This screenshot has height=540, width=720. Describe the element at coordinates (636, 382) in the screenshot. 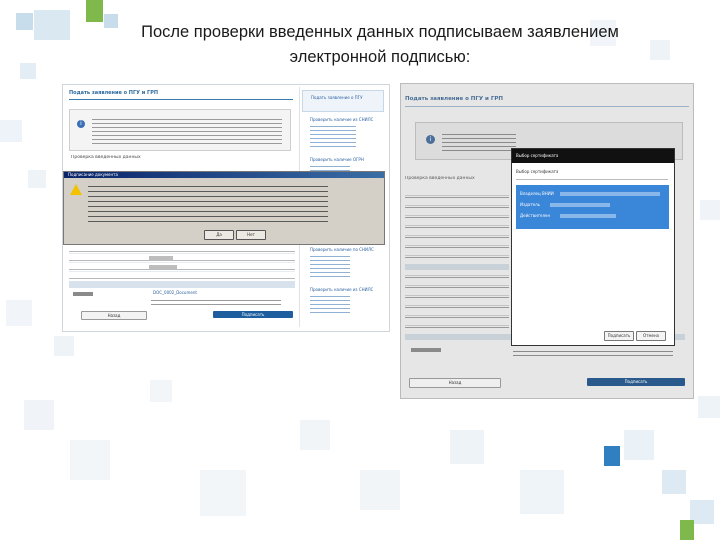

I see `right-submit-button: Подписать` at that location.